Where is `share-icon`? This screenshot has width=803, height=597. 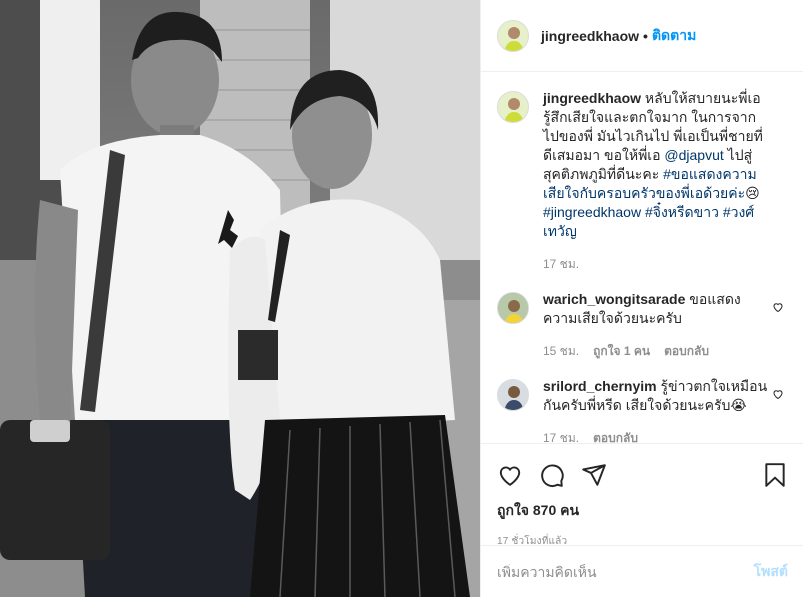
share-icon is located at coordinates (594, 475).